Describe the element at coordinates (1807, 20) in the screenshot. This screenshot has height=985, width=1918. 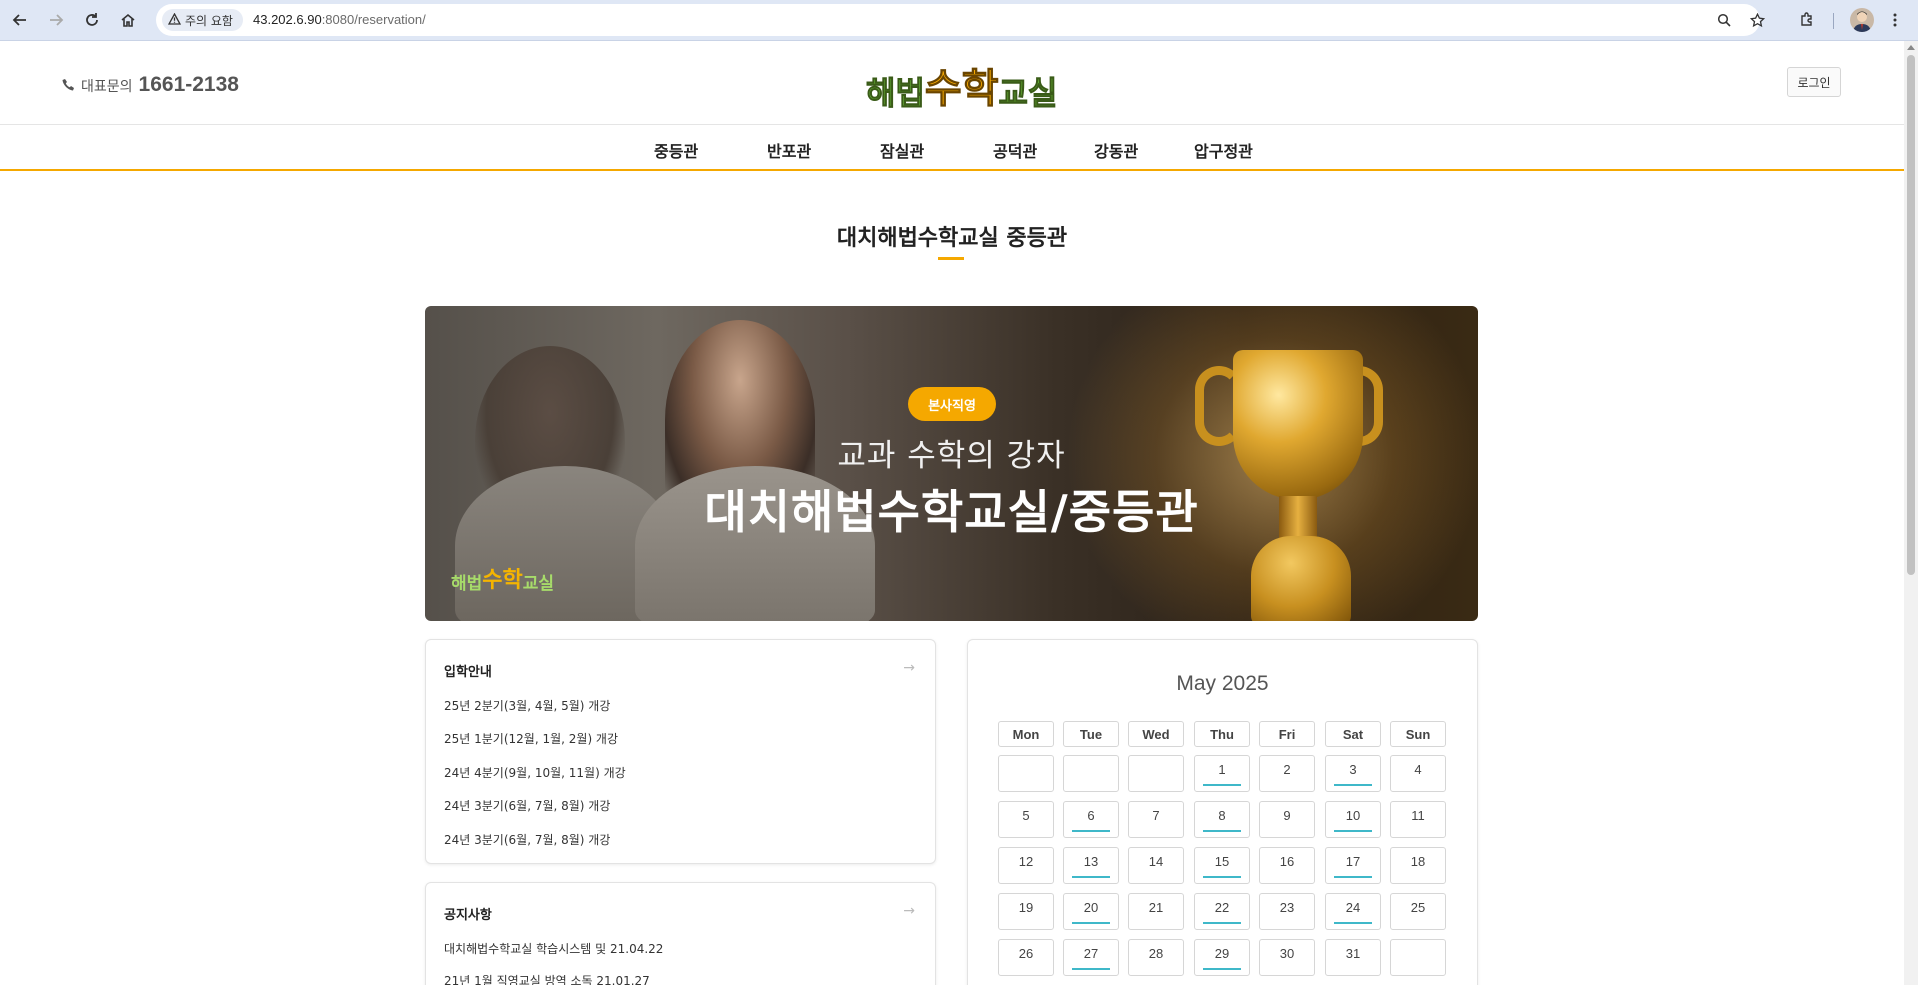
I see `extensions-icon` at that location.